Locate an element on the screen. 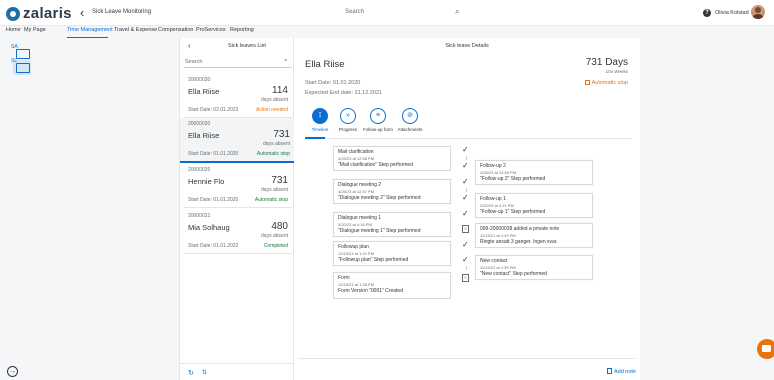 The width and height of the screenshot is (774, 380). timeline-title: Follow-up 1 is located at coordinates (493, 199).